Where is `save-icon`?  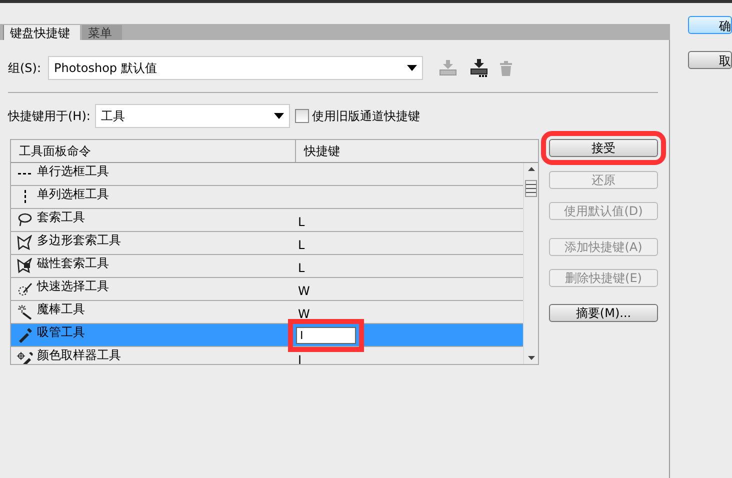
save-icon is located at coordinates (479, 68).